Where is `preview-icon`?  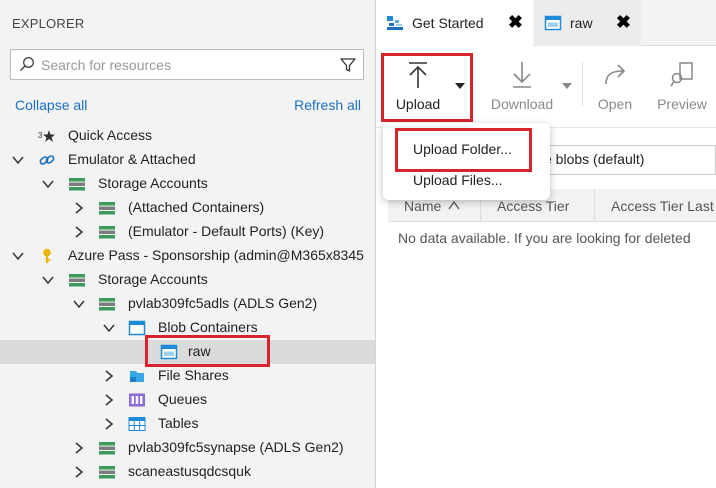 preview-icon is located at coordinates (681, 74).